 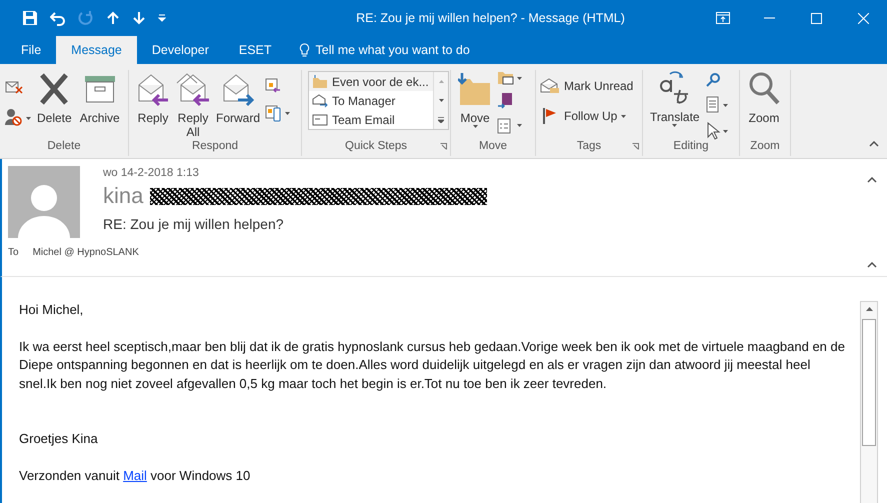 I want to click on folder-icon, so click(x=320, y=81).